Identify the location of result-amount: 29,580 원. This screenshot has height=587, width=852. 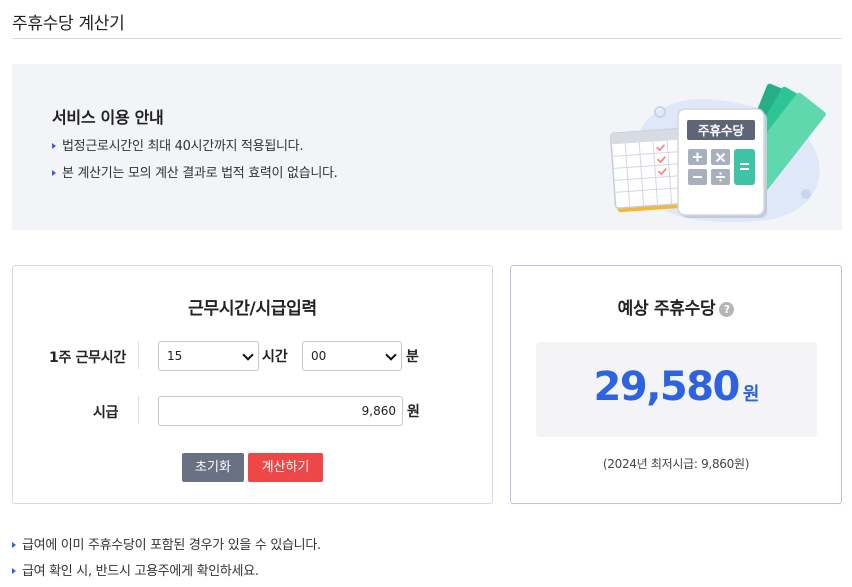
(676, 387).